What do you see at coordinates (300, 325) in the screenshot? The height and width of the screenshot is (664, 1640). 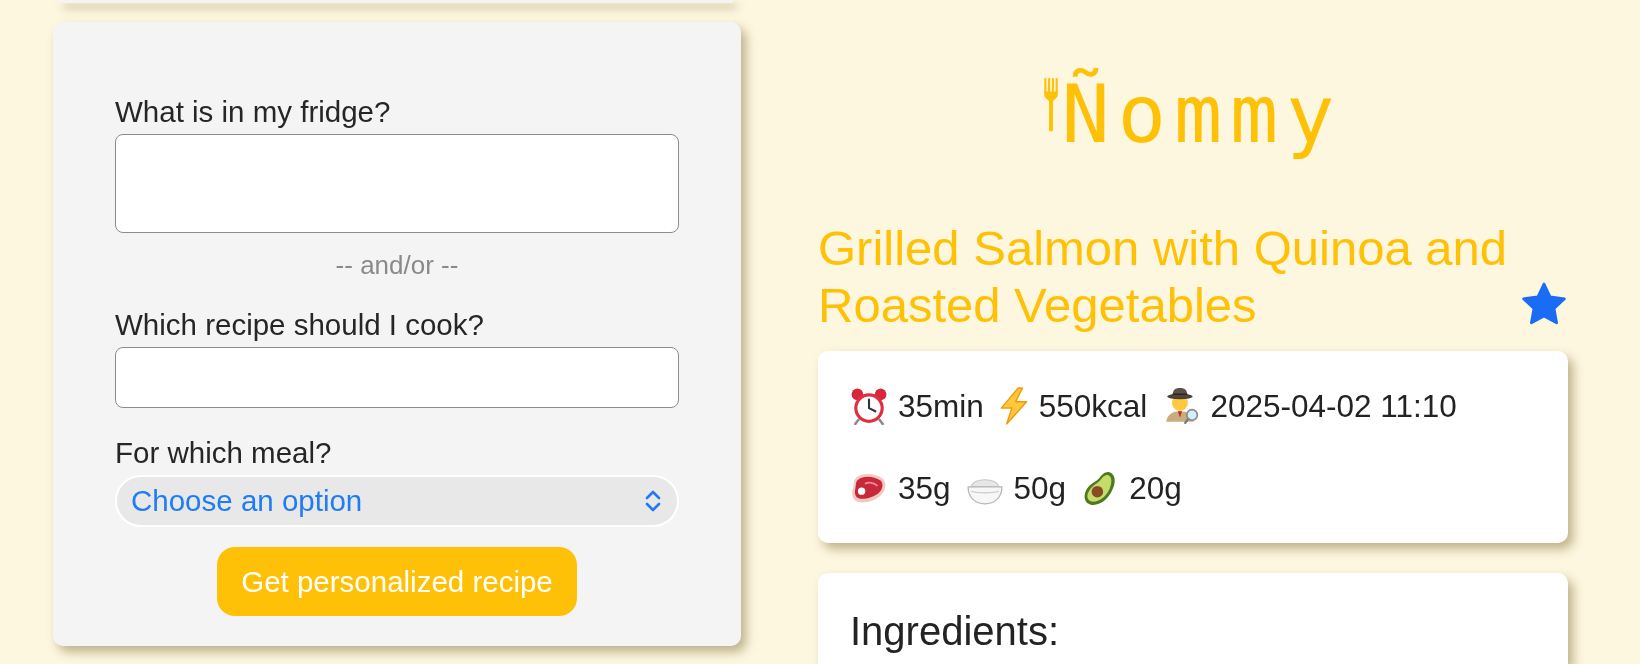 I see `field-label: Which recipe should I cook?` at bounding box center [300, 325].